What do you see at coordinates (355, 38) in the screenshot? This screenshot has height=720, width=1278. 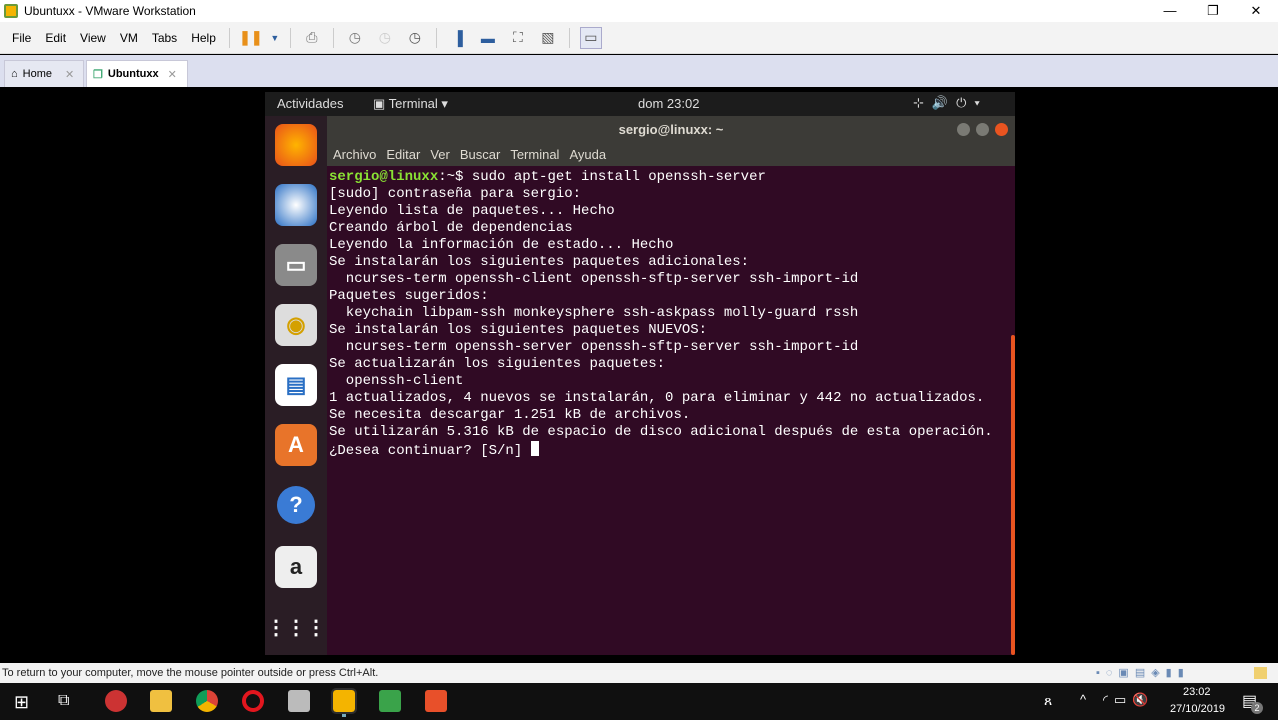 I see `snapshot-icon: ◷` at bounding box center [355, 38].